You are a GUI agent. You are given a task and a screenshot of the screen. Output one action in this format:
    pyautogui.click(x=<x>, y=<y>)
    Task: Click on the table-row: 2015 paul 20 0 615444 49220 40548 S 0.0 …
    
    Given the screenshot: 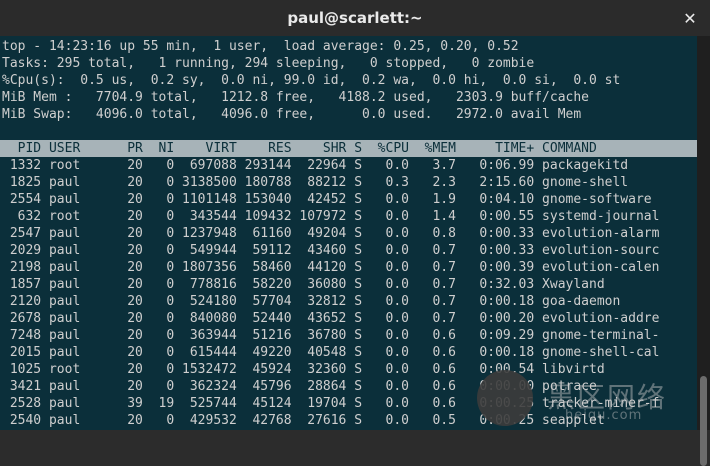 What is the action you would take?
    pyautogui.click(x=331, y=352)
    